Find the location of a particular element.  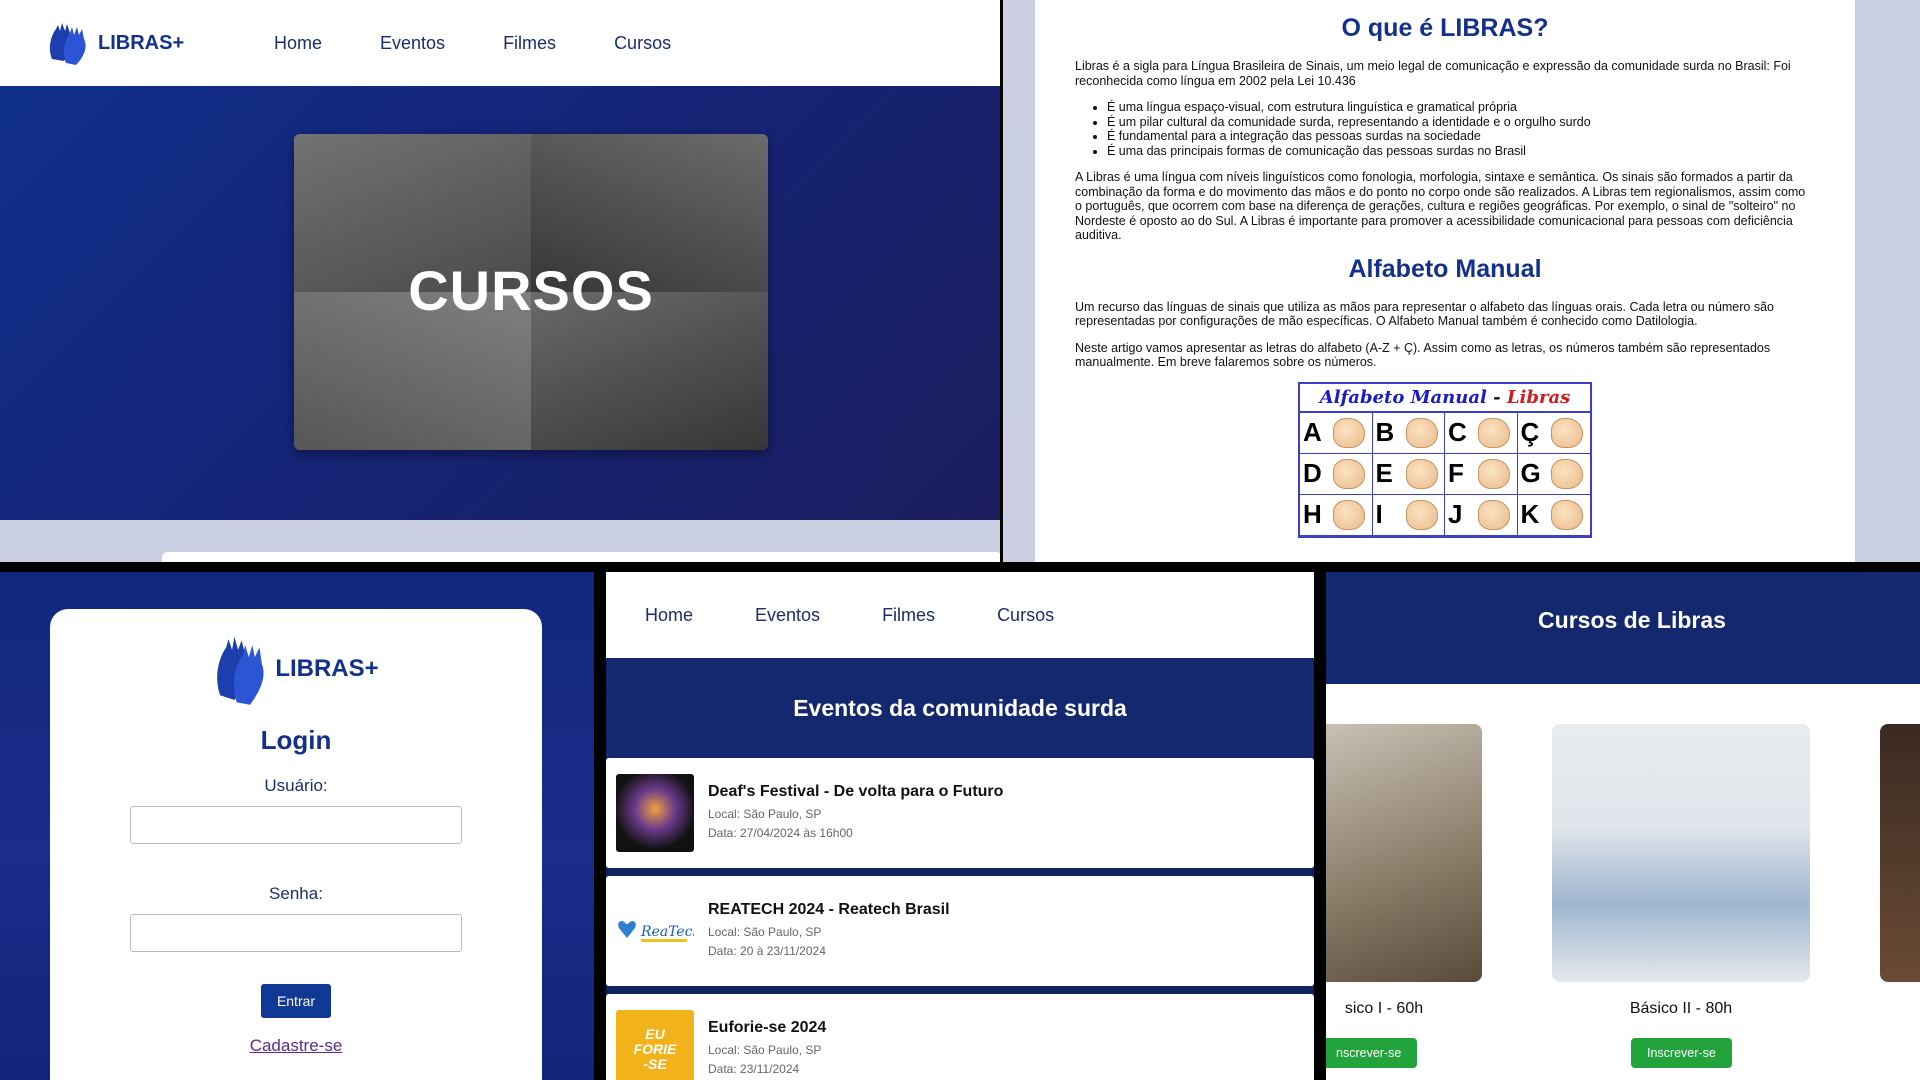

course-name: Básico II - 80h is located at coordinates (1681, 1008).